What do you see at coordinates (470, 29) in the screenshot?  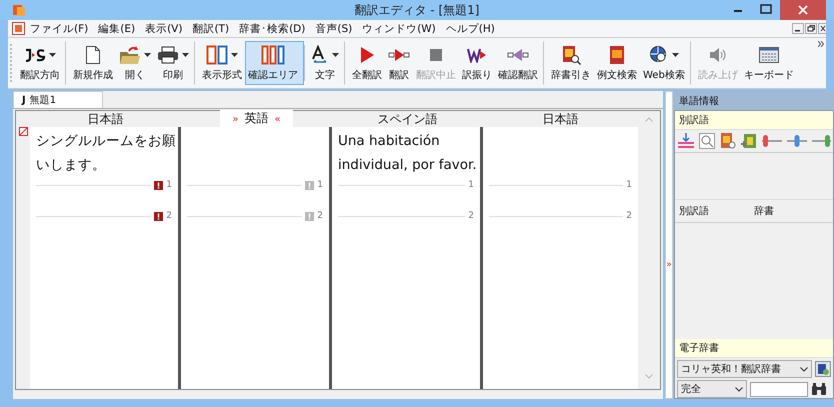 I see `menu-item: ヘルプ(H)` at bounding box center [470, 29].